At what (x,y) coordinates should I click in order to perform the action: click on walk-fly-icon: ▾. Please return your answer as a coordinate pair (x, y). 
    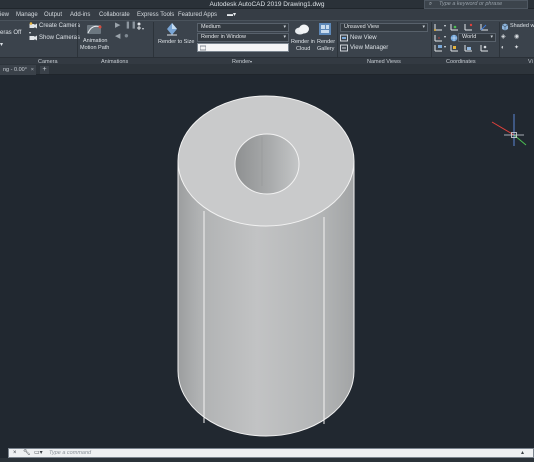
    Looking at the image, I should click on (140, 26).